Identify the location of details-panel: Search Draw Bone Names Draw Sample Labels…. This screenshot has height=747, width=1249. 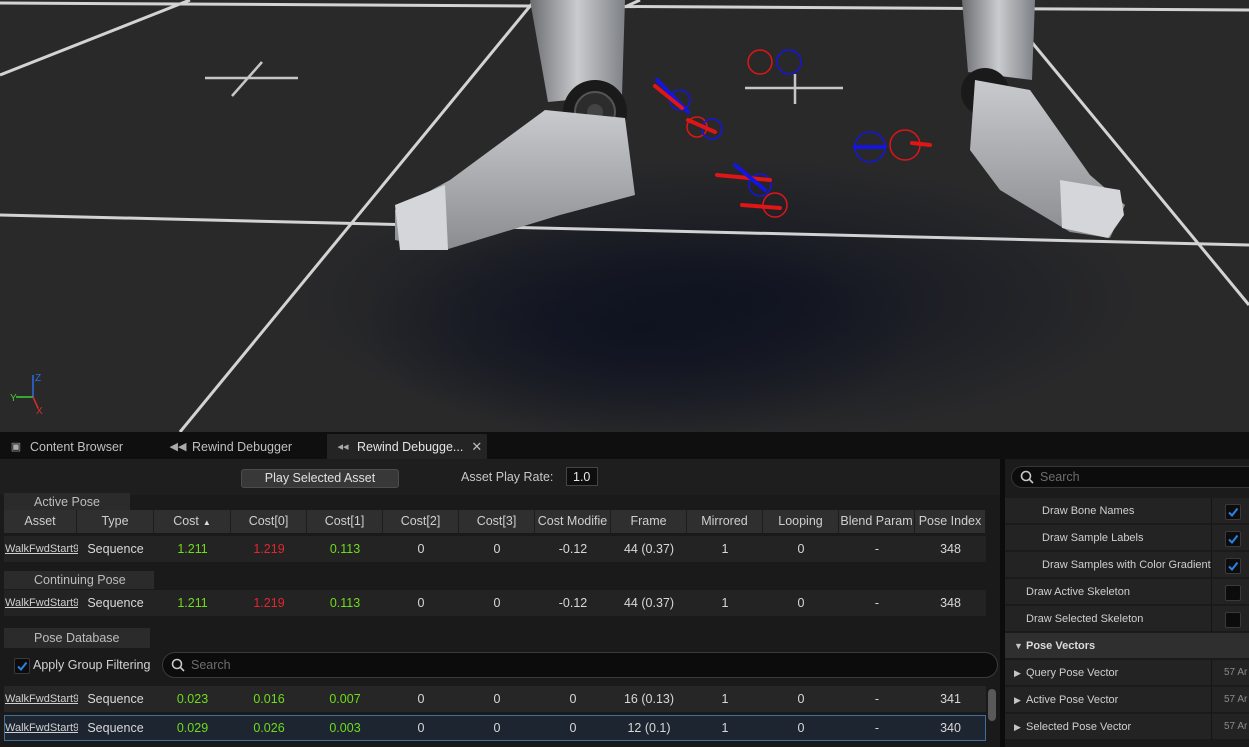
(1127, 603).